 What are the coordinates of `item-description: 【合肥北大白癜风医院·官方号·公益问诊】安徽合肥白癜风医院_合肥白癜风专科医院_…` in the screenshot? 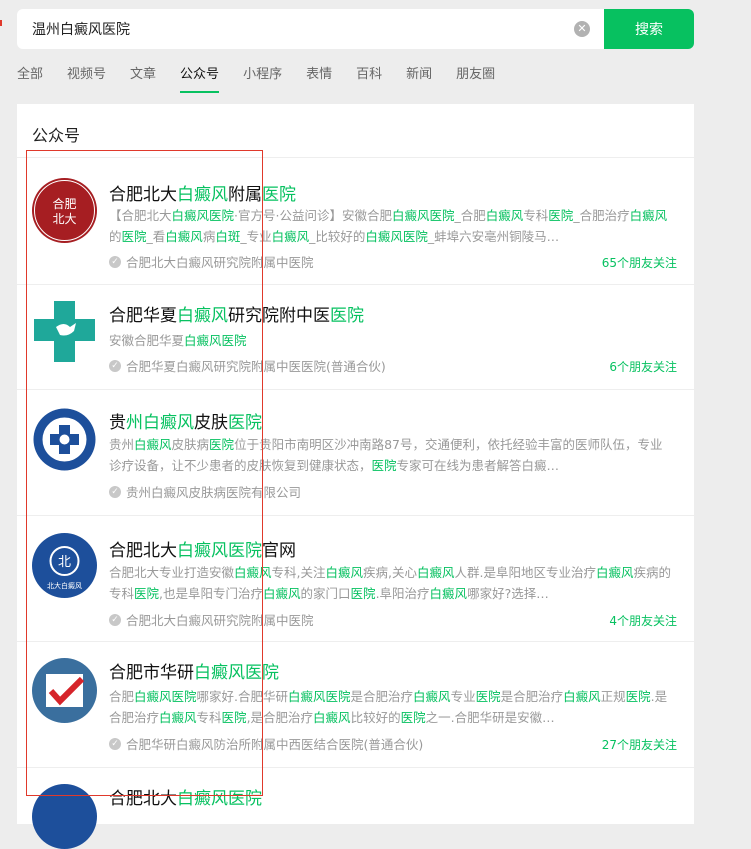 It's located at (388, 226).